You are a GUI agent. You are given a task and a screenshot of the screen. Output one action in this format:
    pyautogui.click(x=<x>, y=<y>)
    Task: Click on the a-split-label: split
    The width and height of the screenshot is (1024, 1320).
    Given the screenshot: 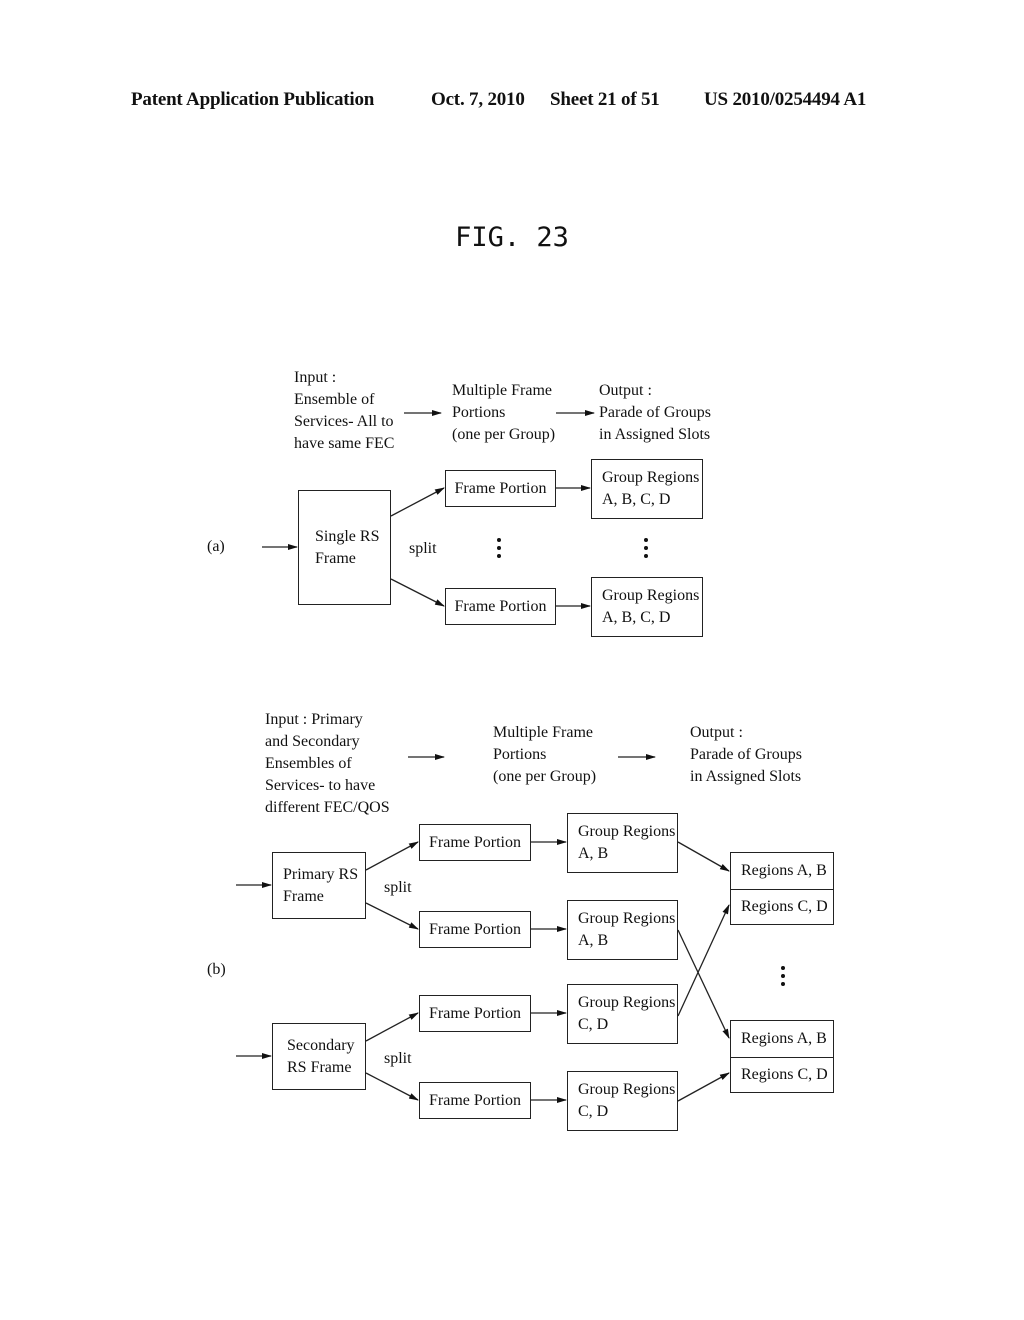 What is the action you would take?
    pyautogui.click(x=423, y=548)
    